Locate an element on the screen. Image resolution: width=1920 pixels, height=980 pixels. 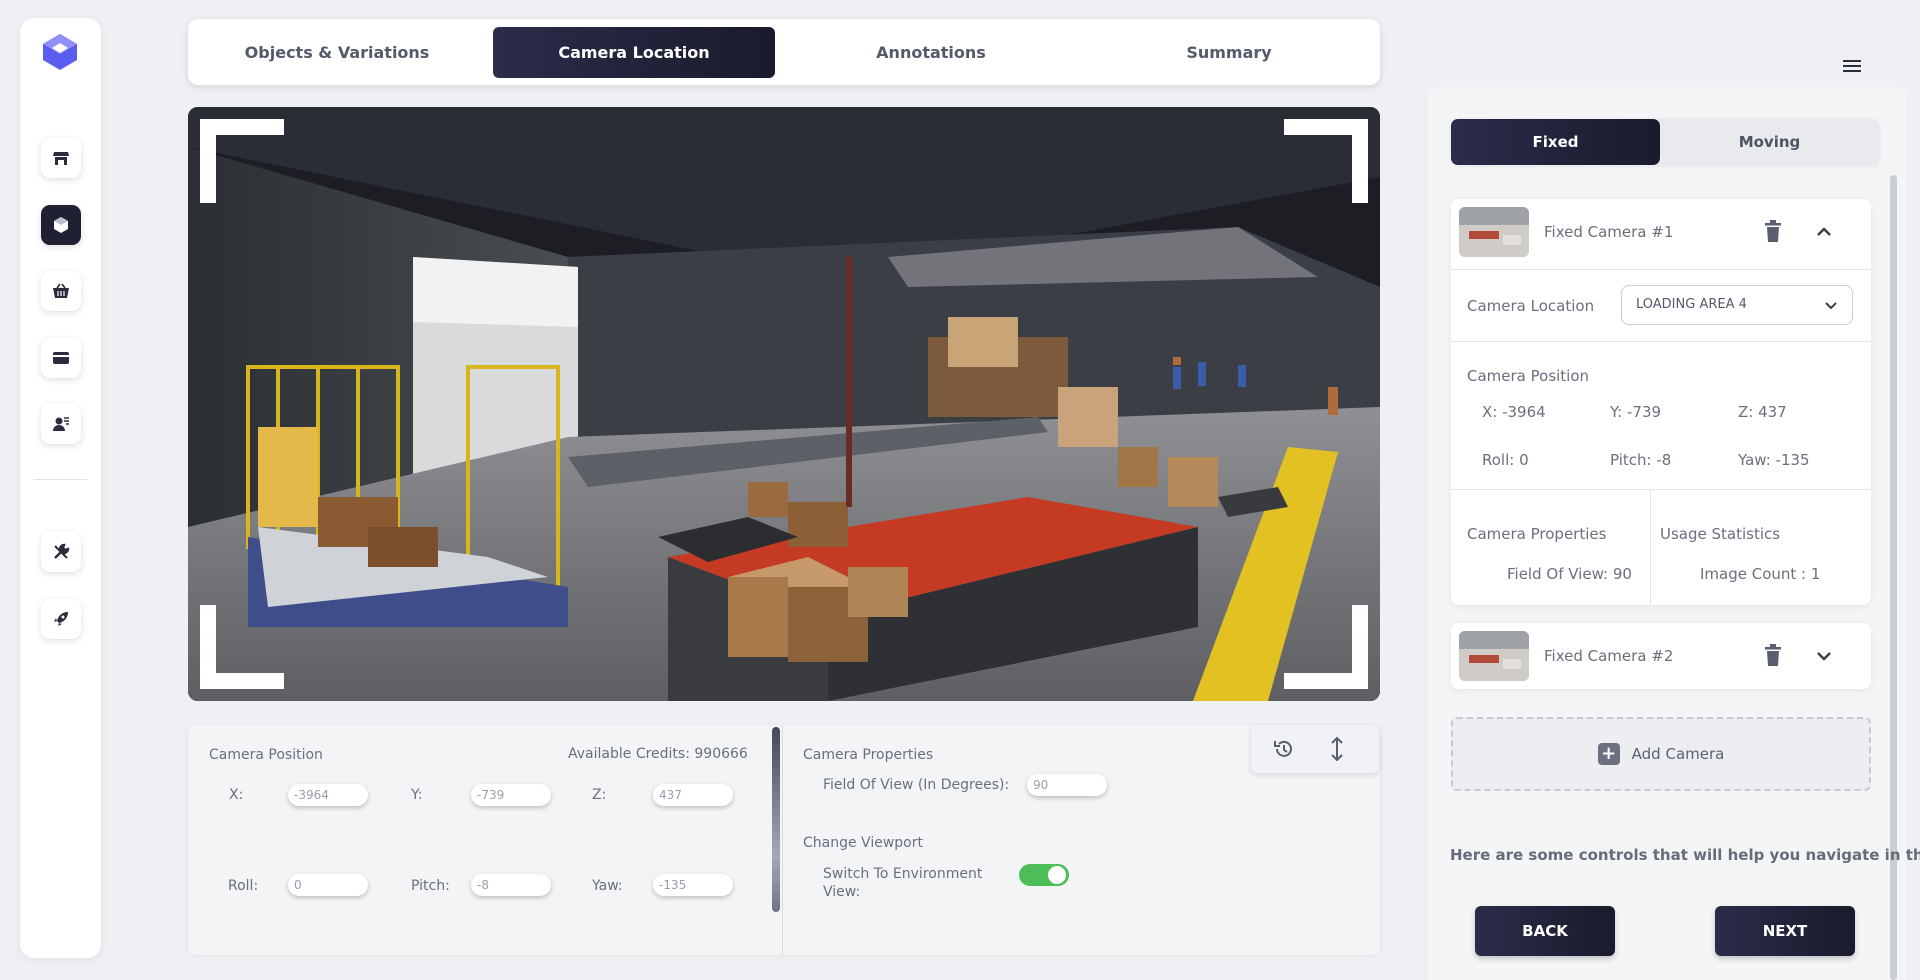
chevron-up-icon is located at coordinates (1824, 232).